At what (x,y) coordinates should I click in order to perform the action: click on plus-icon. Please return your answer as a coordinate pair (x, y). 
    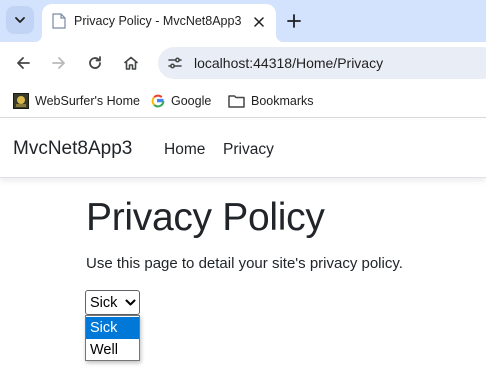
    Looking at the image, I should click on (294, 21).